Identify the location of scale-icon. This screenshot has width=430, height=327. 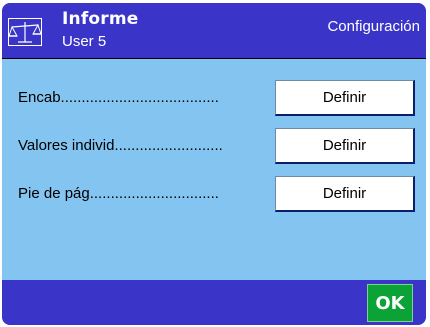
(25, 32).